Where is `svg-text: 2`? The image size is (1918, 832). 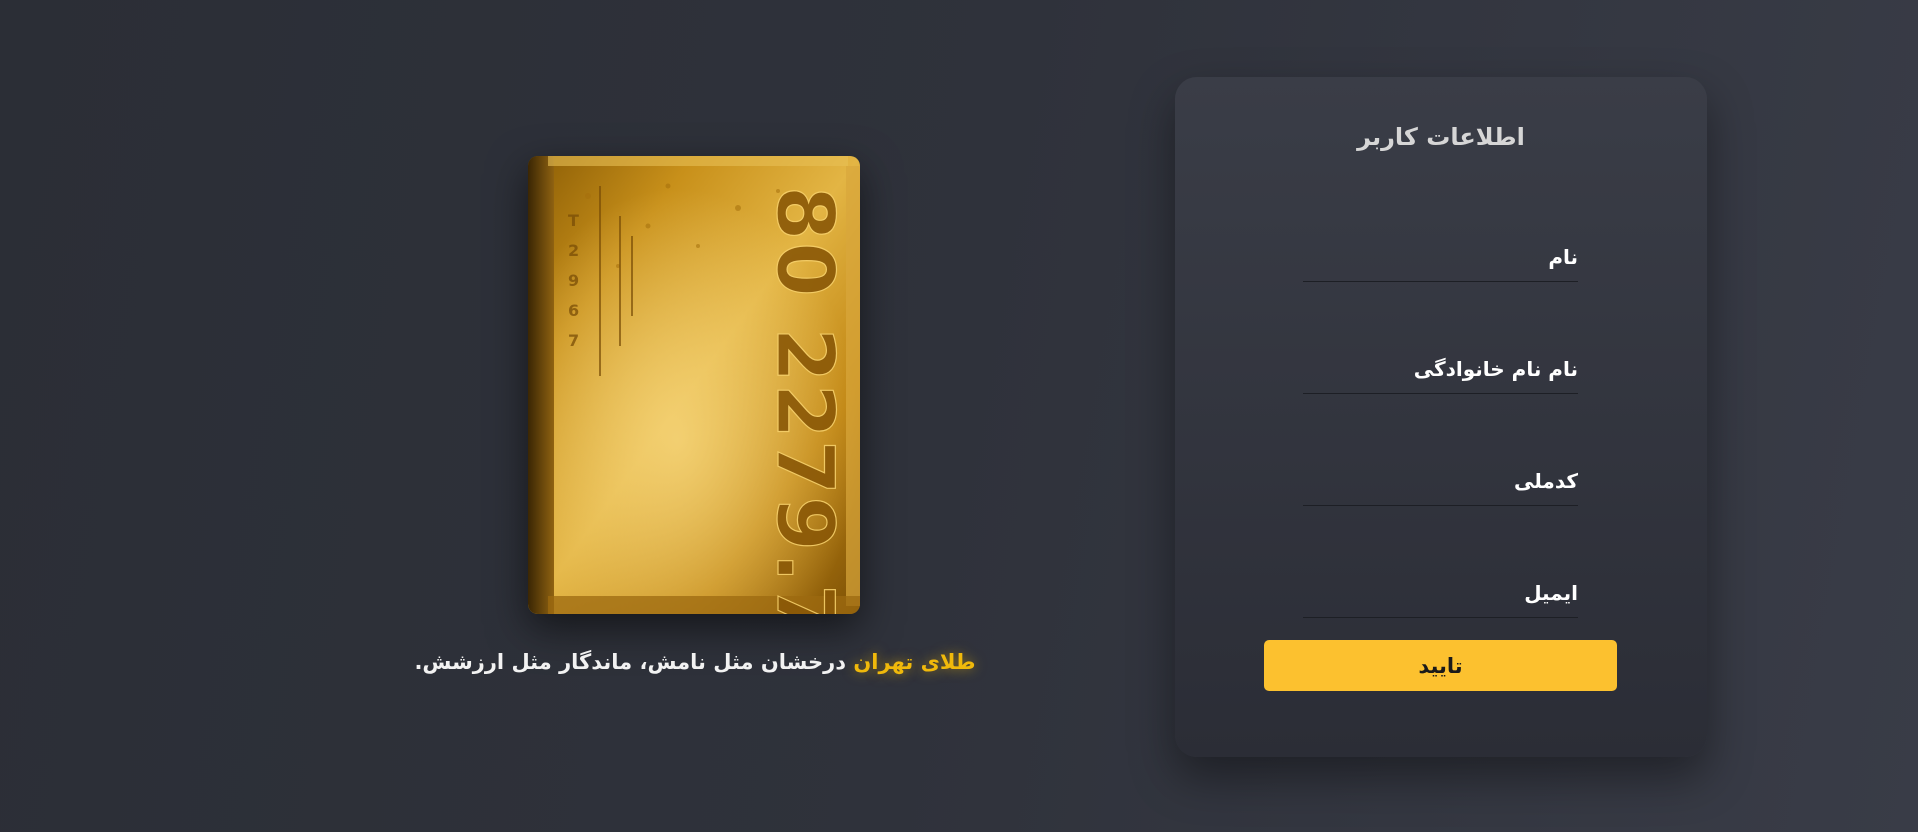
svg-text: 2 is located at coordinates (573, 250).